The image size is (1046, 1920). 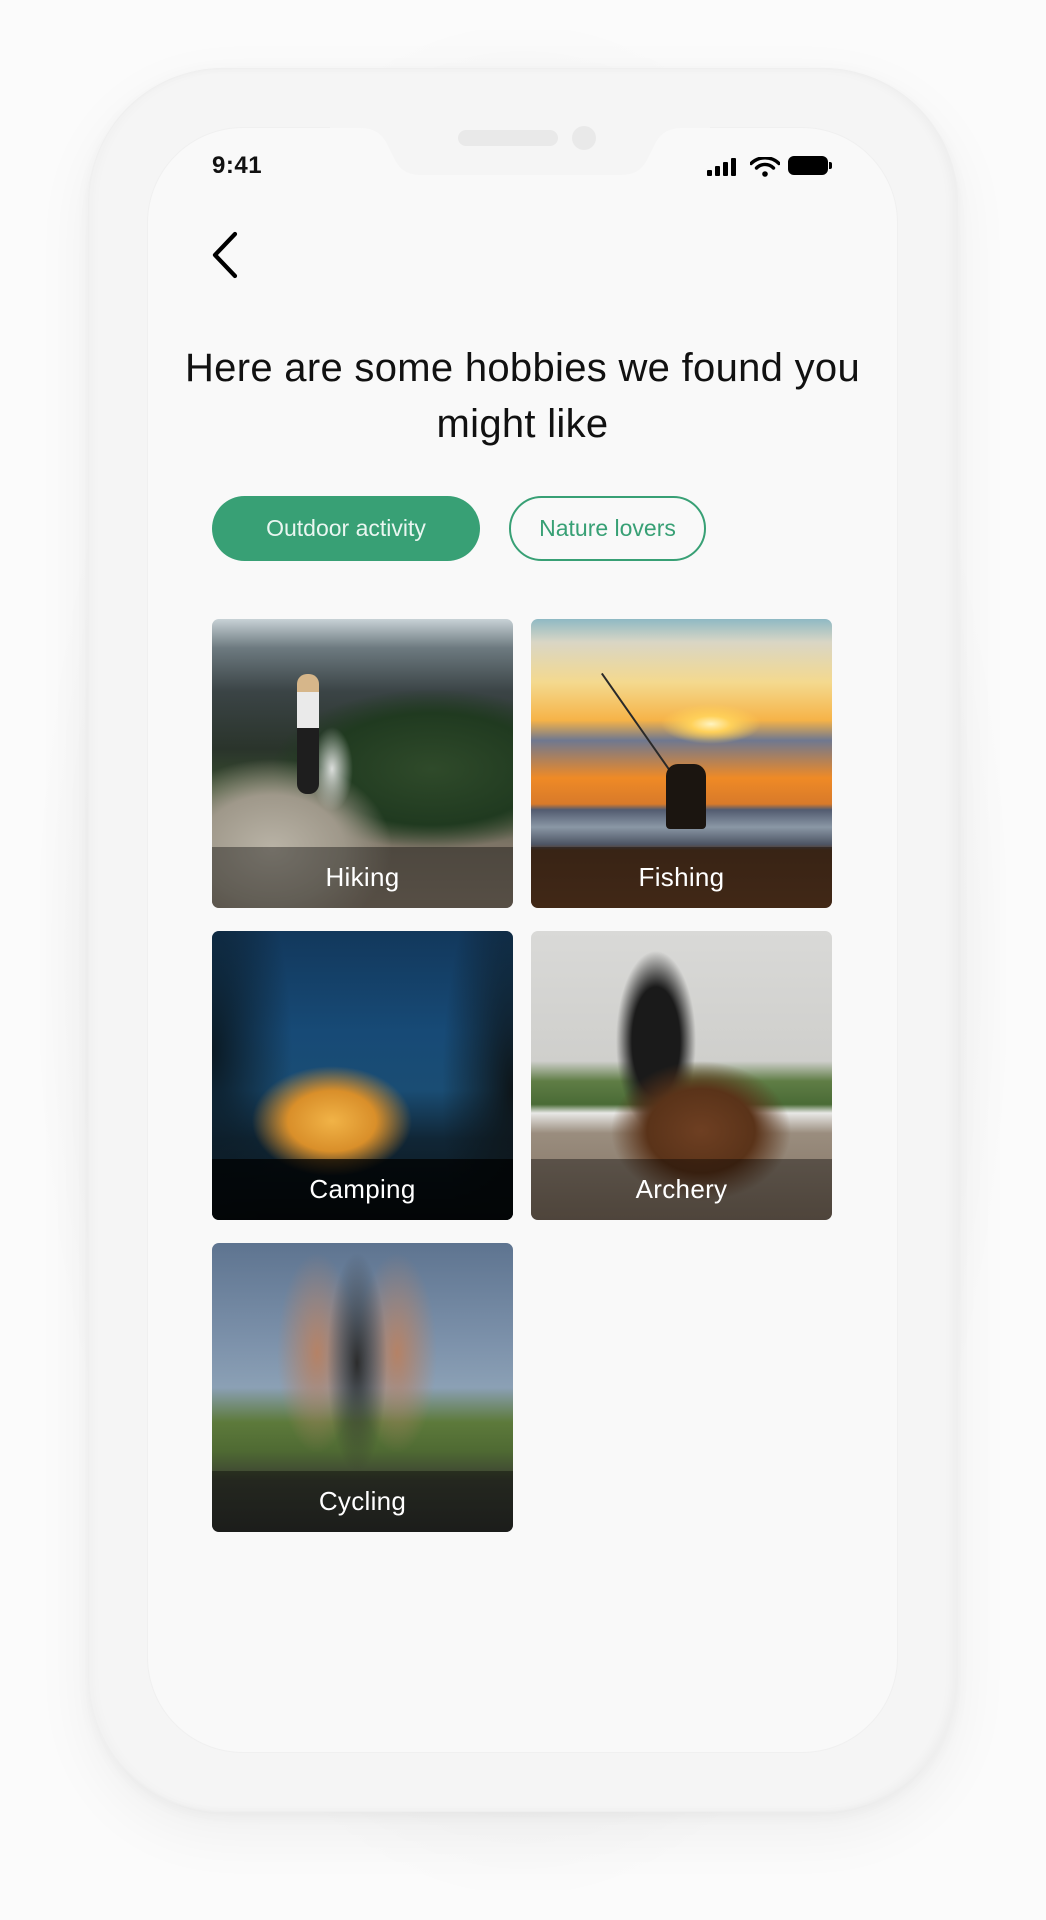 I want to click on hobby-label: Camping, so click(x=362, y=1189).